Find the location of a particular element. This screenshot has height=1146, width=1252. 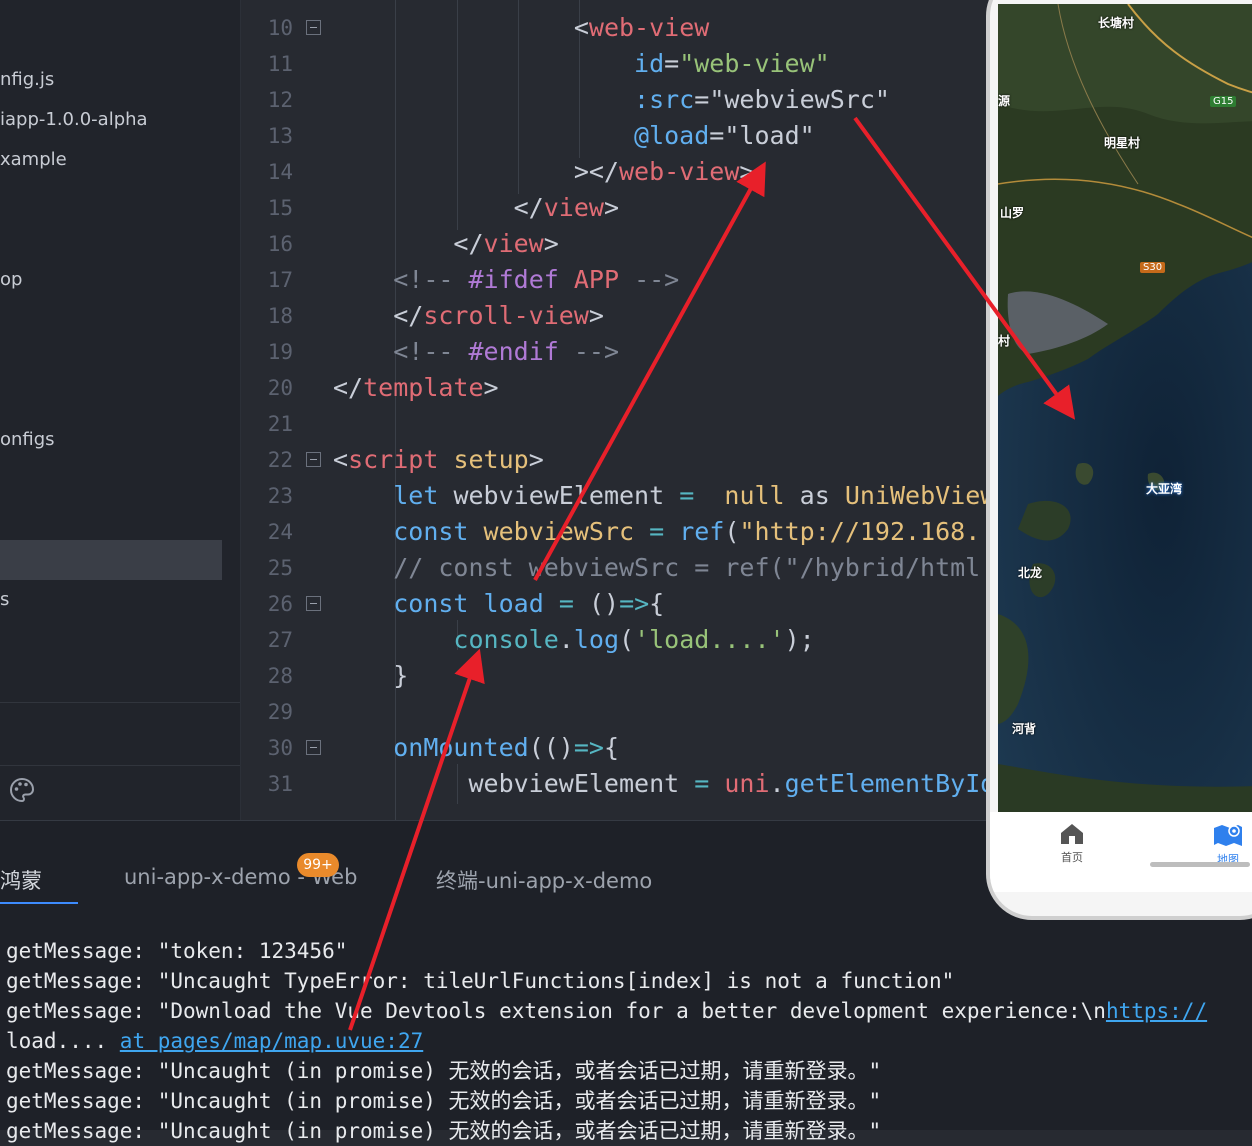

map-label: 大亚湾 is located at coordinates (1164, 489).